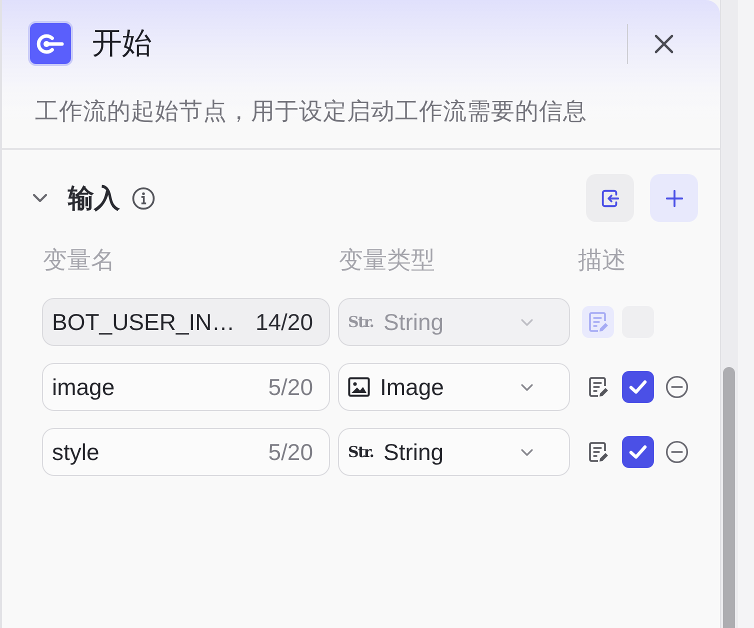 The height and width of the screenshot is (628, 754). I want to click on section-title: 输入, so click(94, 198).